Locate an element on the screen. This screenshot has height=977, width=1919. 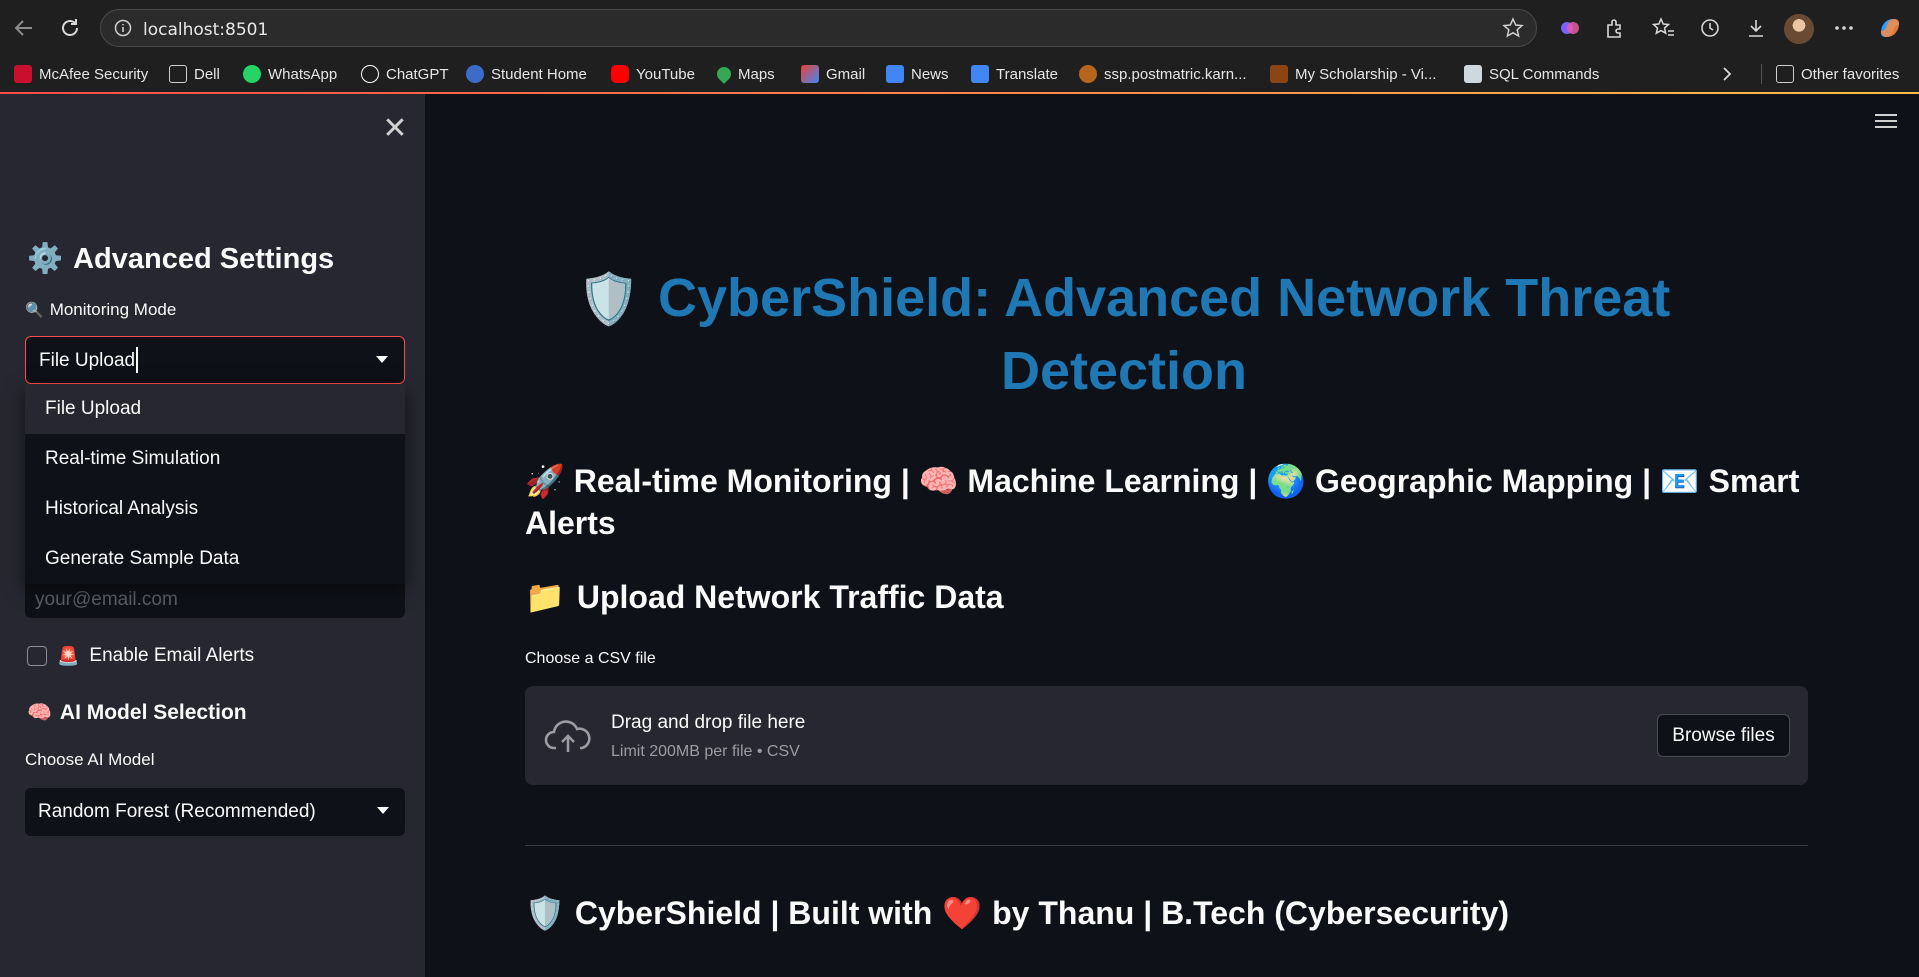
reload-icon is located at coordinates (70, 27).